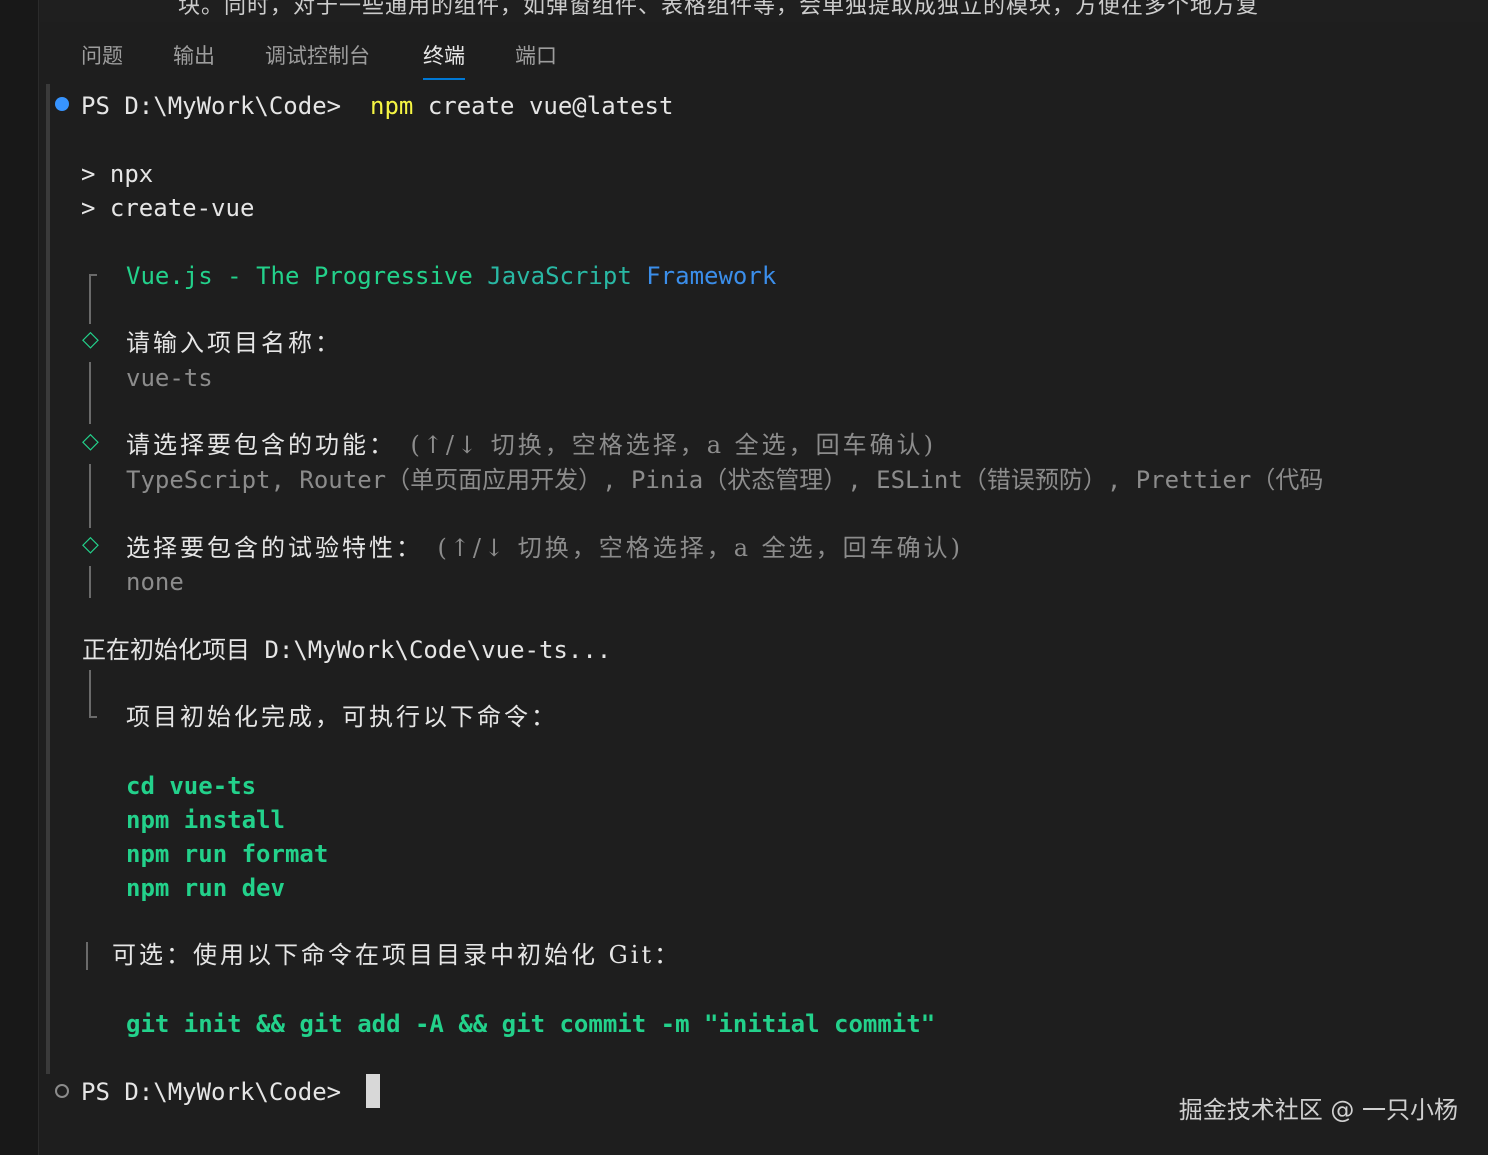 The image size is (1488, 1155). What do you see at coordinates (274, 548) in the screenshot?
I see `question-experimental-label: 选择要包含的试验特性：` at bounding box center [274, 548].